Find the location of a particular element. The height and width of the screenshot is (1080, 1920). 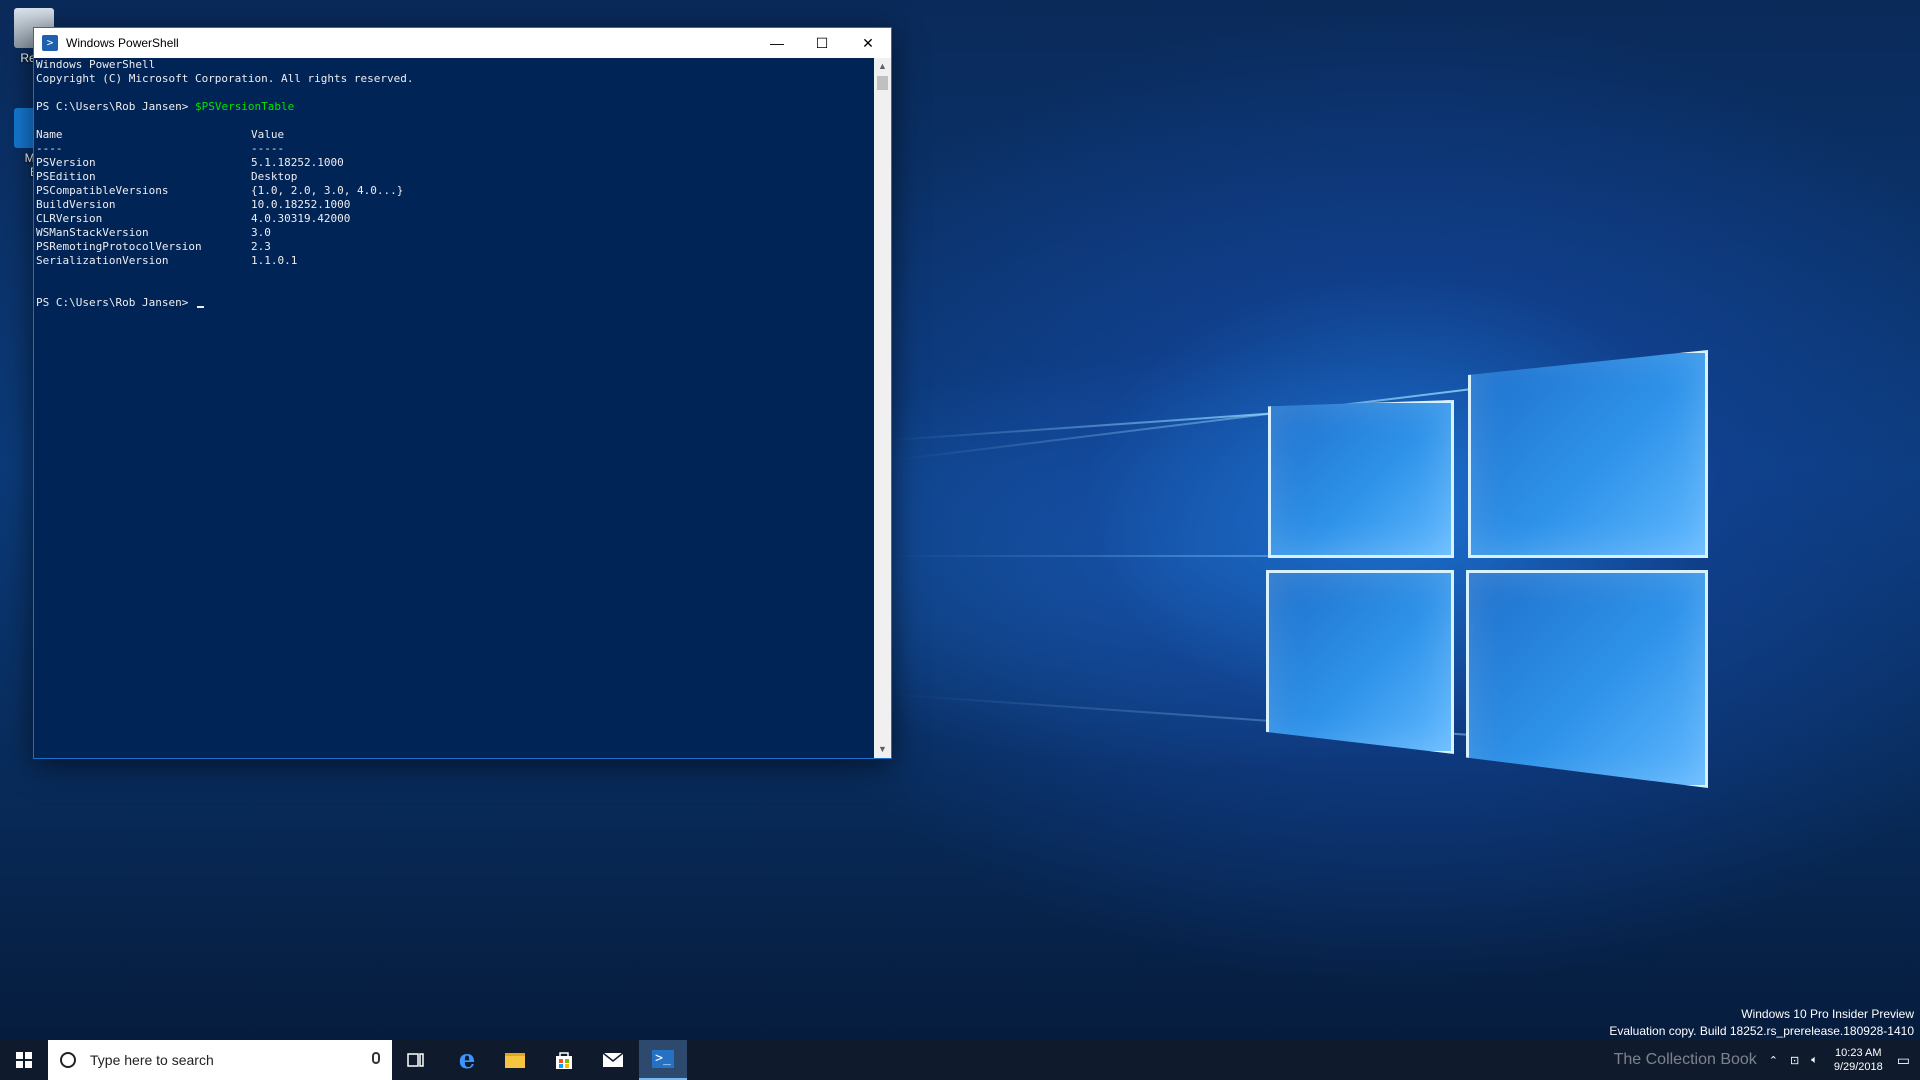

window-title: Windows PowerShell is located at coordinates (122, 43).